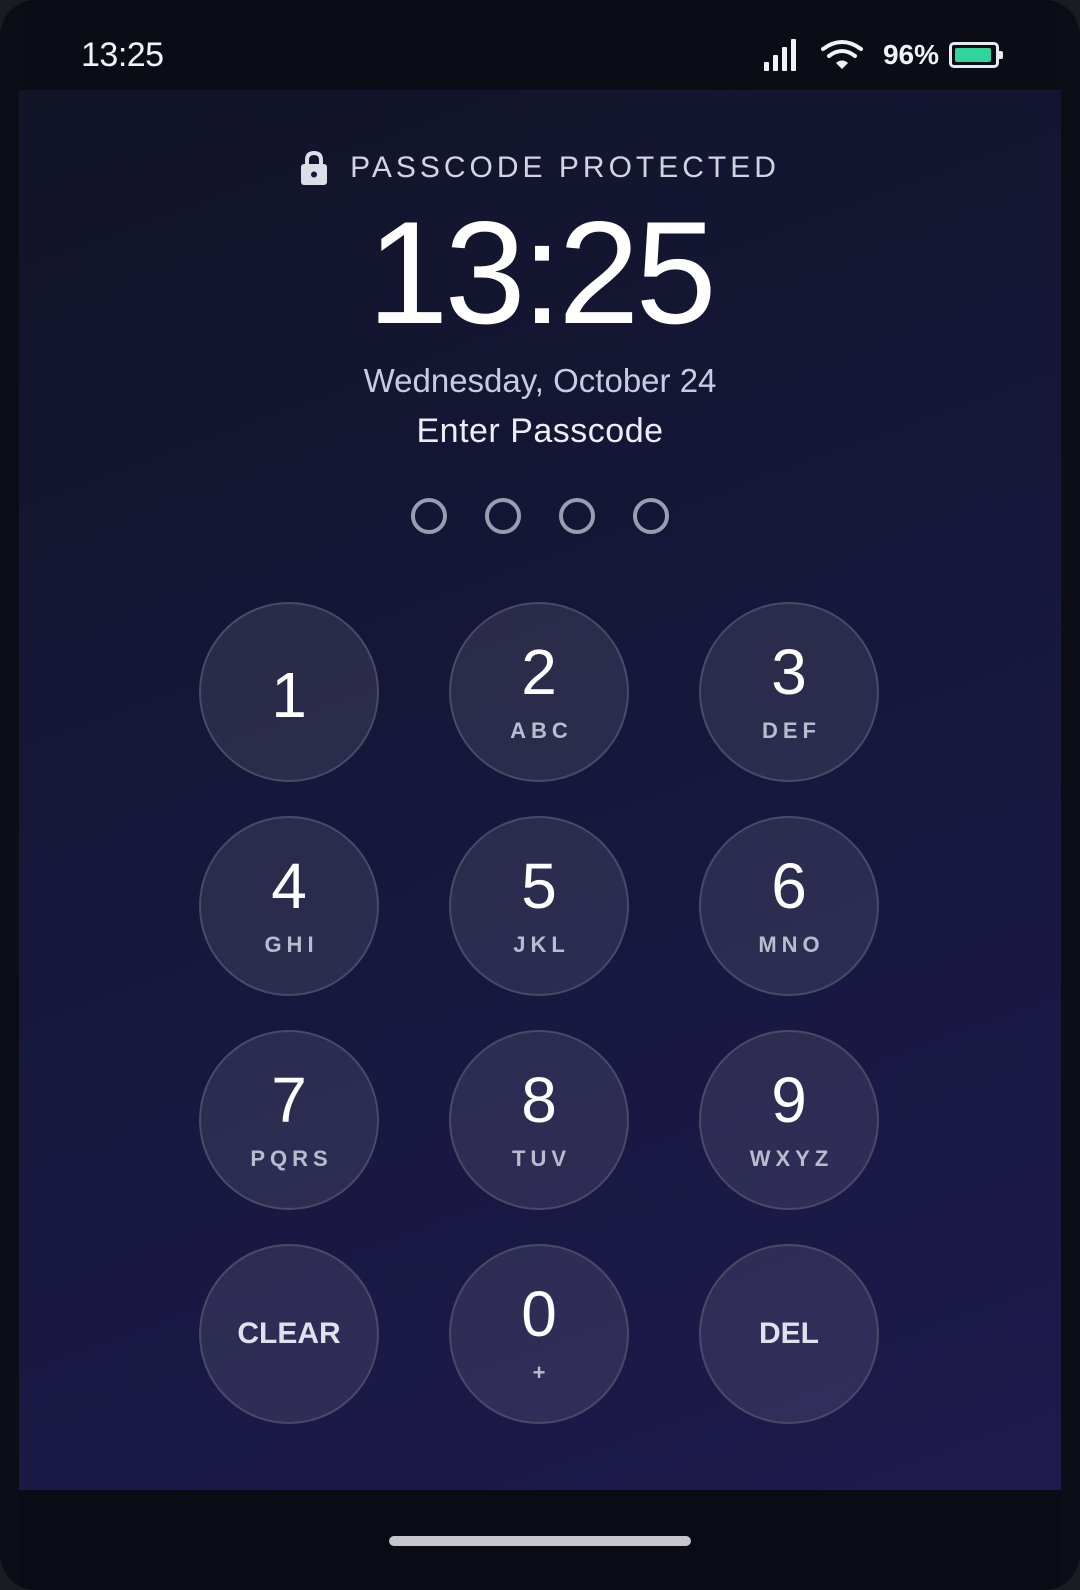 The height and width of the screenshot is (1590, 1080). Describe the element at coordinates (541, 730) in the screenshot. I see `key-letters: ABC` at that location.